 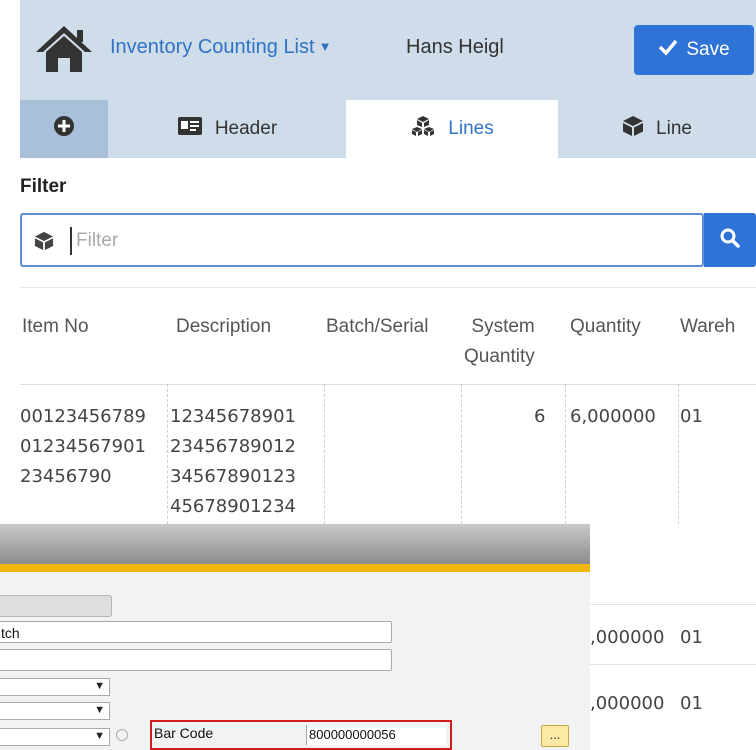 I want to click on home-icon, so click(x=64, y=49).